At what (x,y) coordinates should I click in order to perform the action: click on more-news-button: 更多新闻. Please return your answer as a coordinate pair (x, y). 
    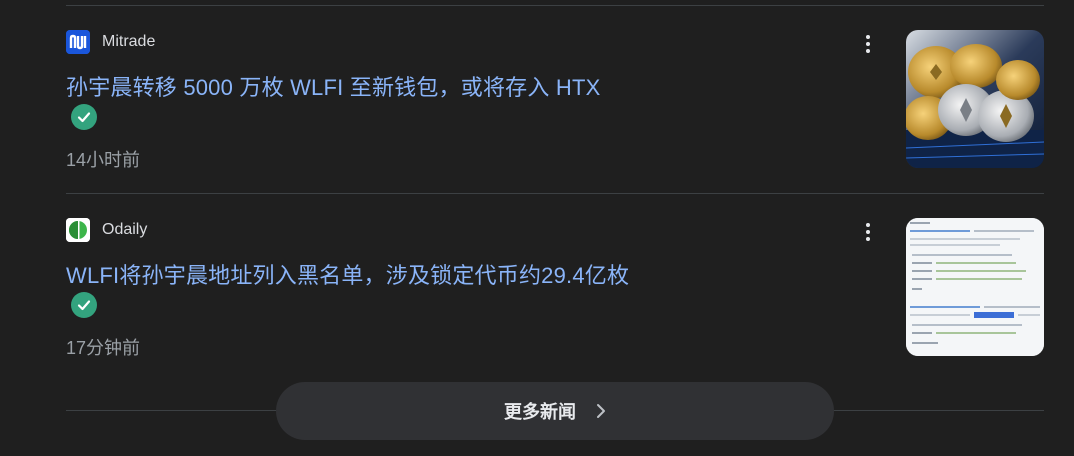
    Looking at the image, I should click on (555, 411).